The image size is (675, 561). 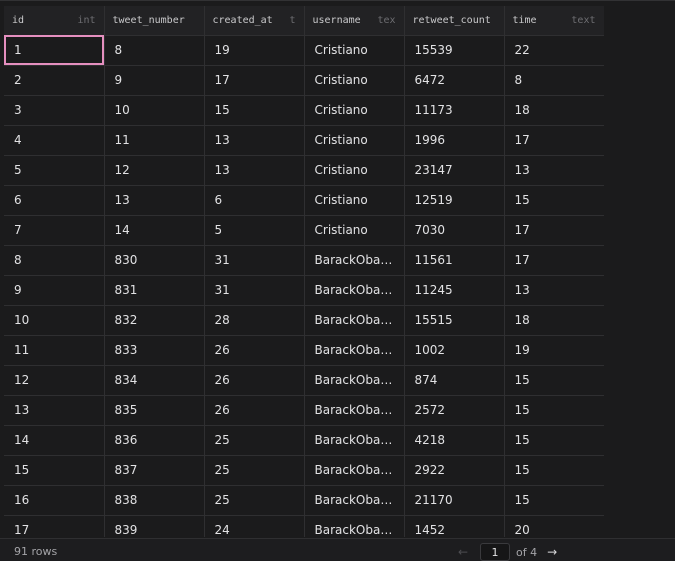 I want to click on table-cell: 1452, so click(x=454, y=526).